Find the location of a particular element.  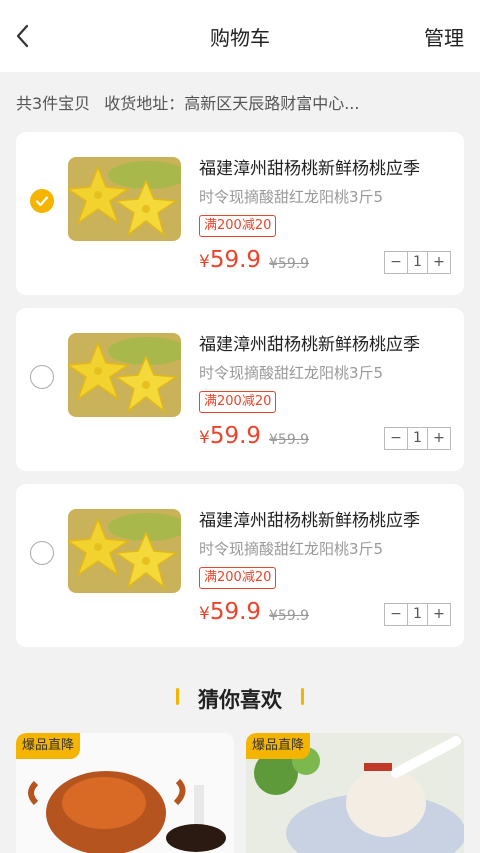

manage-button: 管理 is located at coordinates (444, 36).